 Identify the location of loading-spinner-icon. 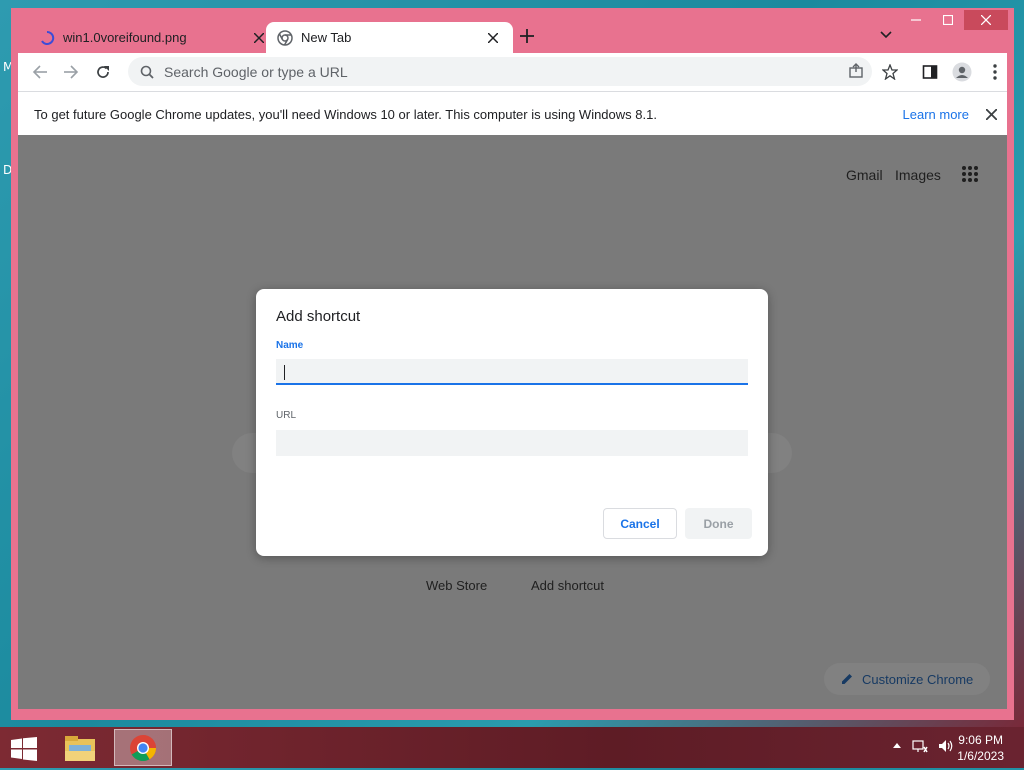
(48, 37).